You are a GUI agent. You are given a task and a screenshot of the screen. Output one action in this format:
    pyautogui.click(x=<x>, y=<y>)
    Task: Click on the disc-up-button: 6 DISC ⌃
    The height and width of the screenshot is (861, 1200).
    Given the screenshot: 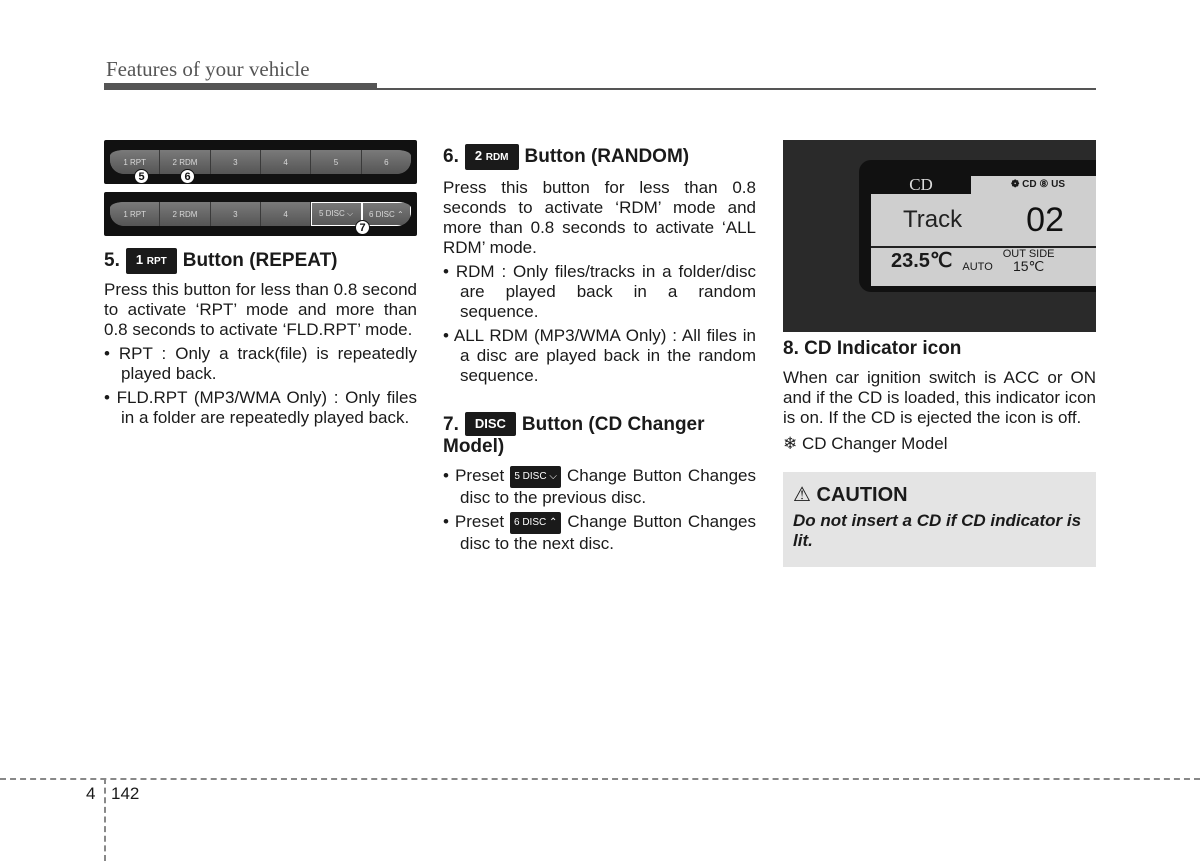 What is the action you would take?
    pyautogui.click(x=386, y=214)
    